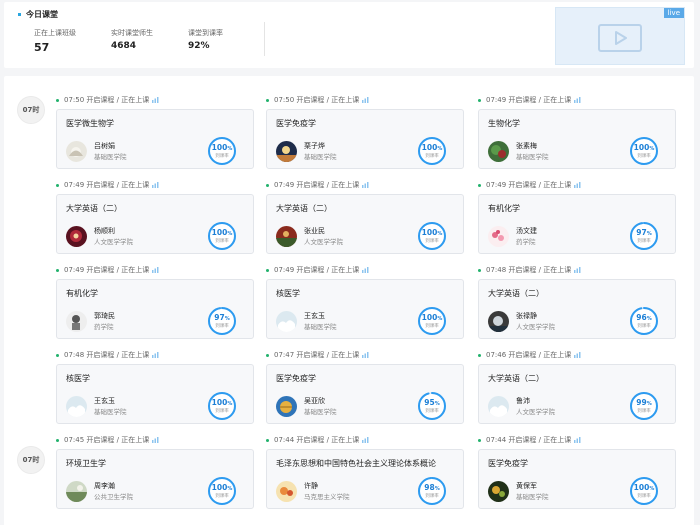  Describe the element at coordinates (155, 479) in the screenshot. I see `course-card: 环境卫生学 周李瀚 公共卫生学院 100% 到课率` at that location.